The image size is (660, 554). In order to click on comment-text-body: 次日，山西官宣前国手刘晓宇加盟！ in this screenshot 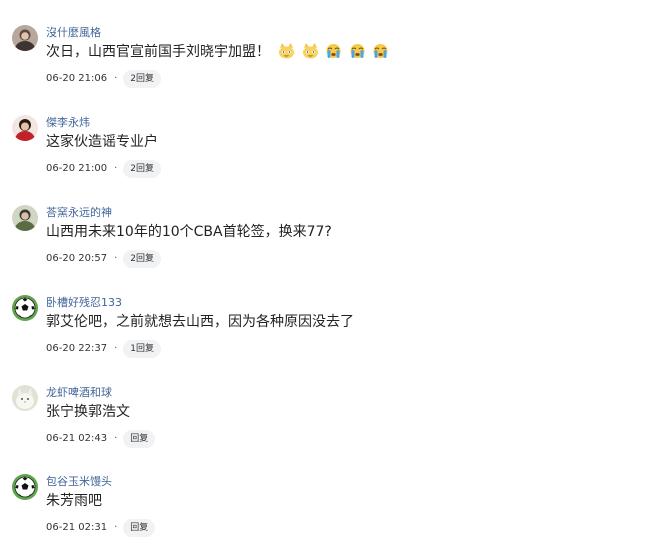, I will do `click(158, 52)`.